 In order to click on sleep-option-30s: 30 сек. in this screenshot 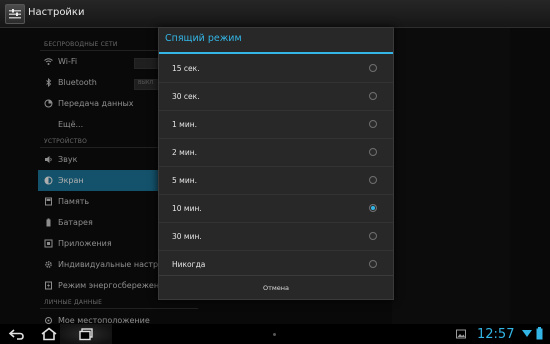, I will do `click(276, 96)`.